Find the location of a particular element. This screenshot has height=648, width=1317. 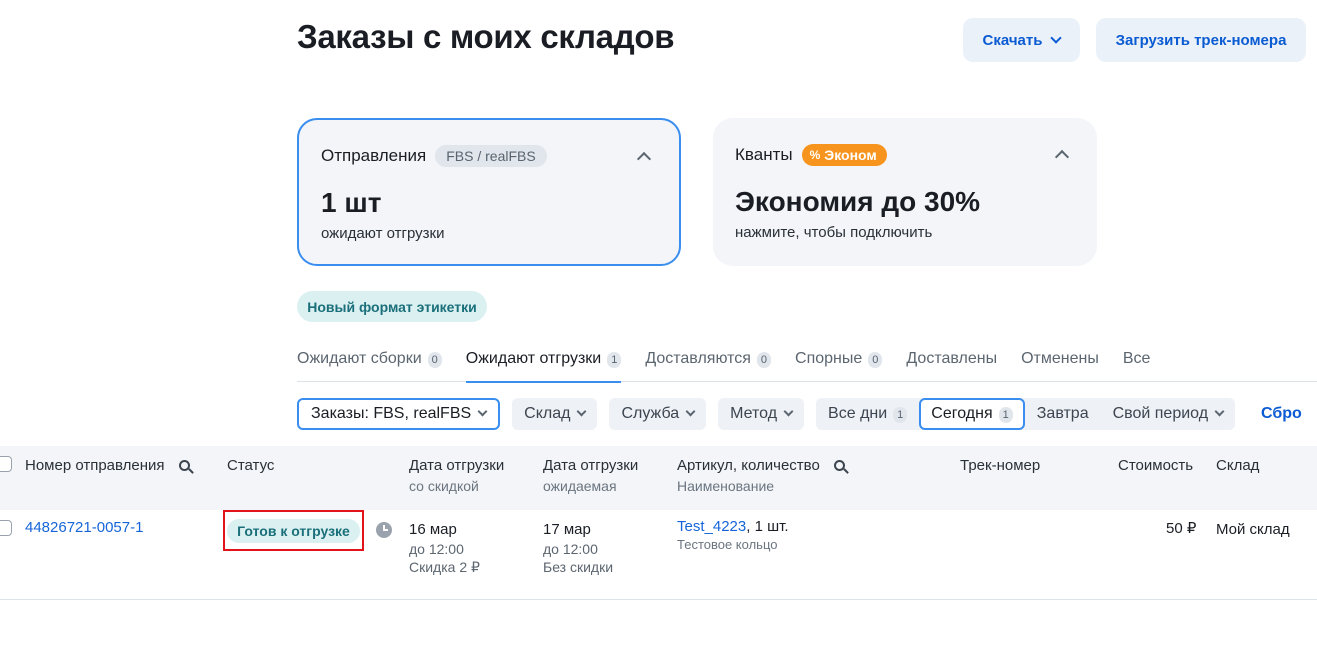

tab-count: 1 is located at coordinates (614, 360).